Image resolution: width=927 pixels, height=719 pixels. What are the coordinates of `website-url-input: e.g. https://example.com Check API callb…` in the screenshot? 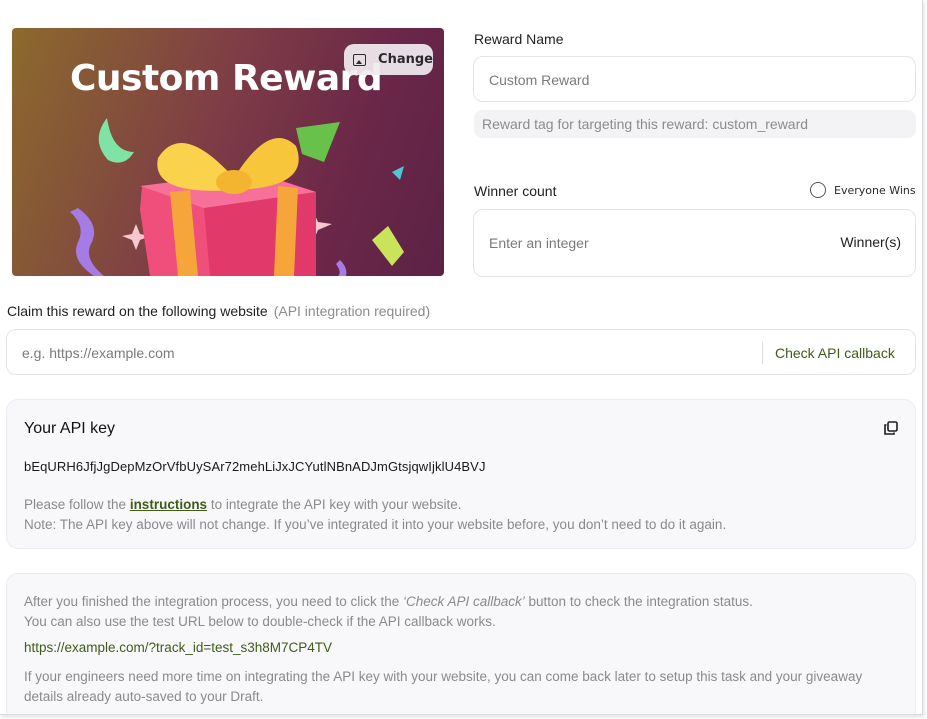 It's located at (461, 352).